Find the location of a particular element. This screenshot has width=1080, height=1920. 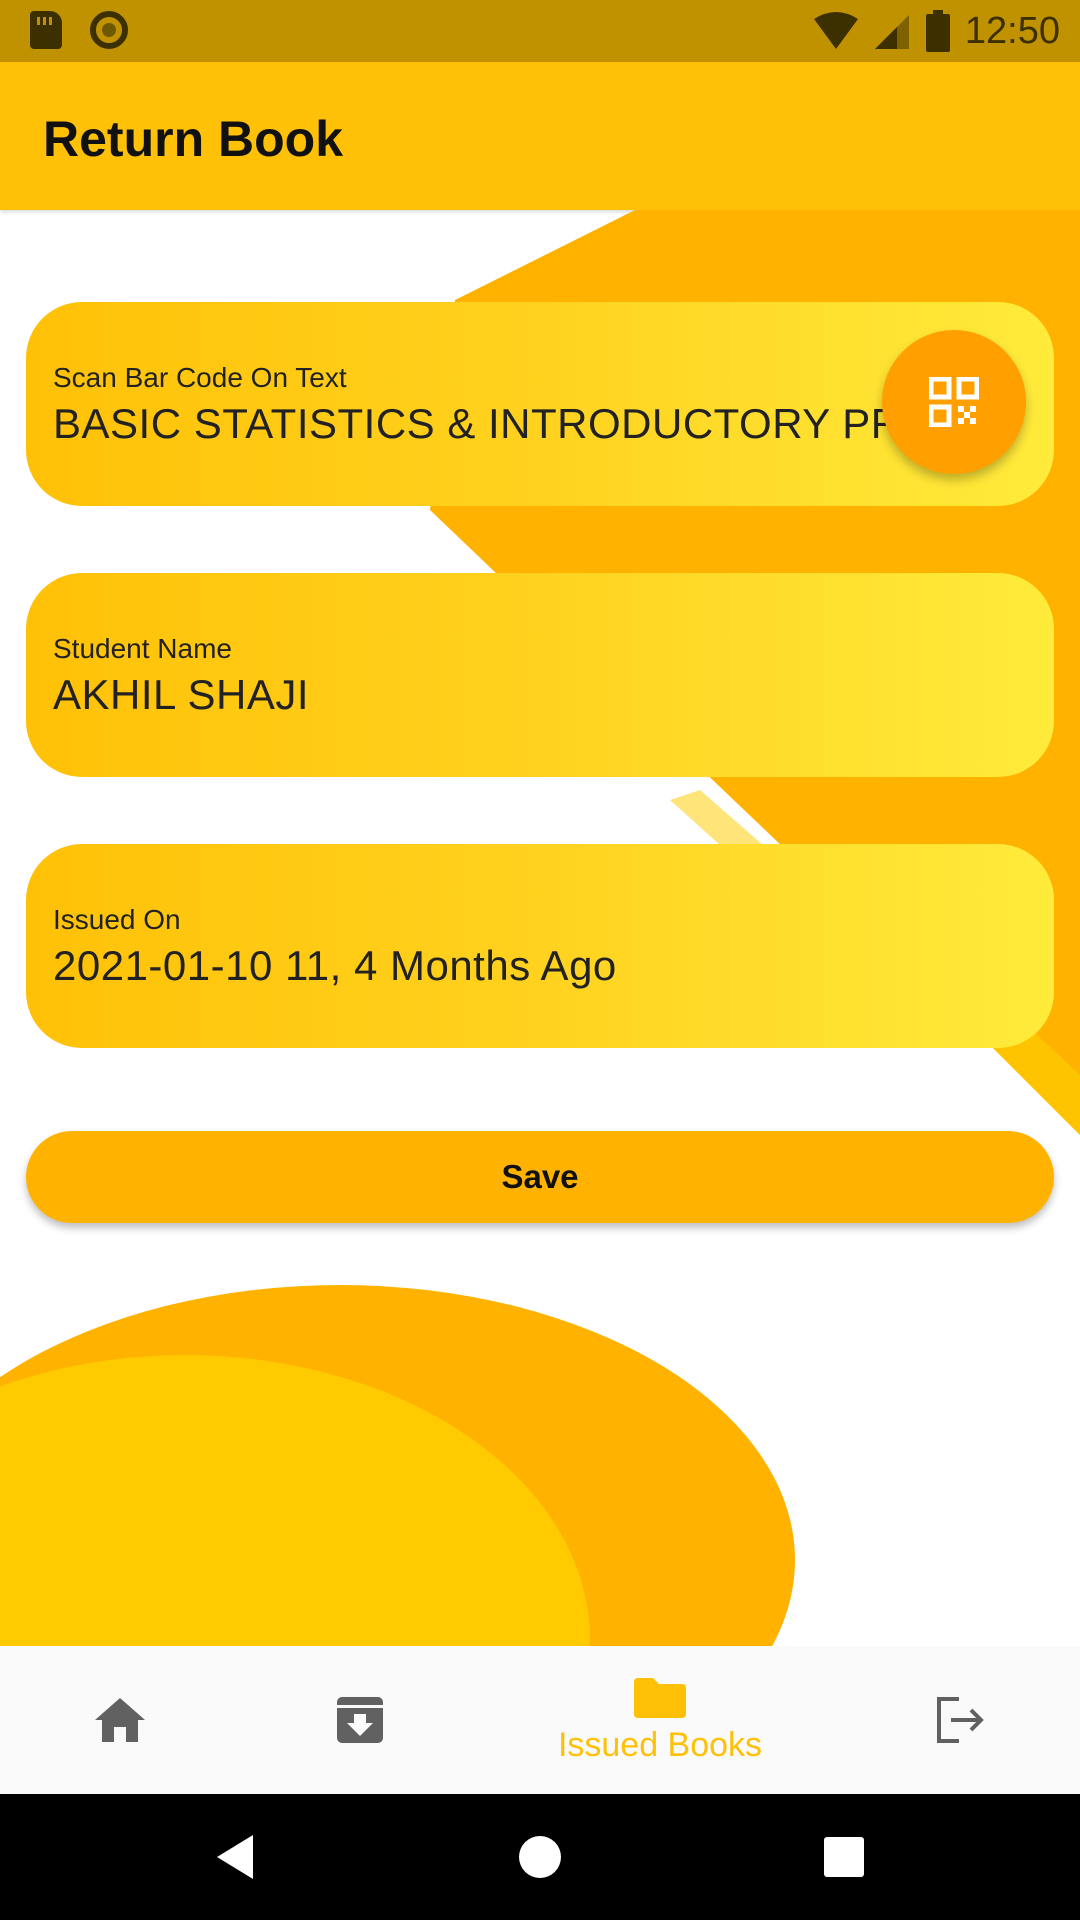

system-navigation-bar is located at coordinates (540, 1857).